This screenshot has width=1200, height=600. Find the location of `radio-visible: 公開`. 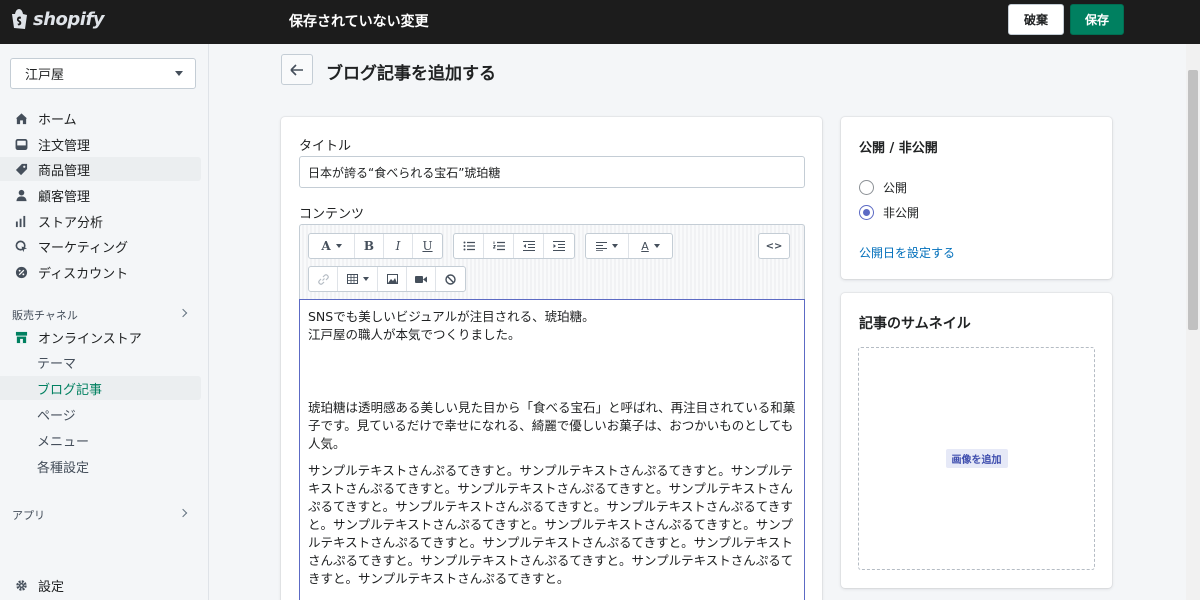

radio-visible: 公開 is located at coordinates (883, 187).